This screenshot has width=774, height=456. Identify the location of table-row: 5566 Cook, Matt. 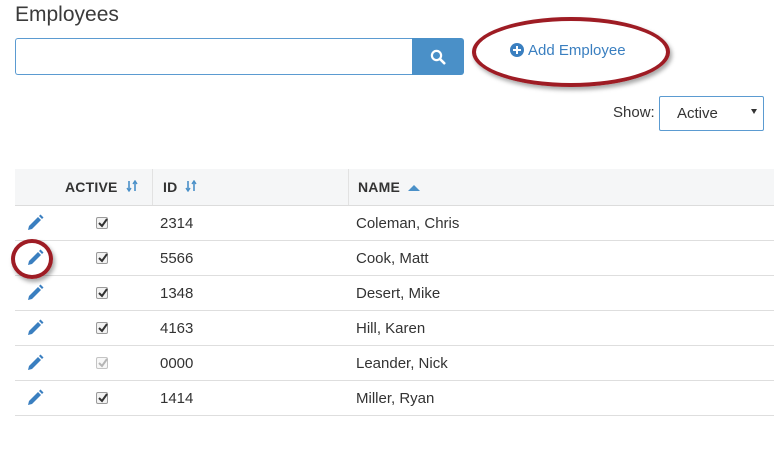
(394, 258).